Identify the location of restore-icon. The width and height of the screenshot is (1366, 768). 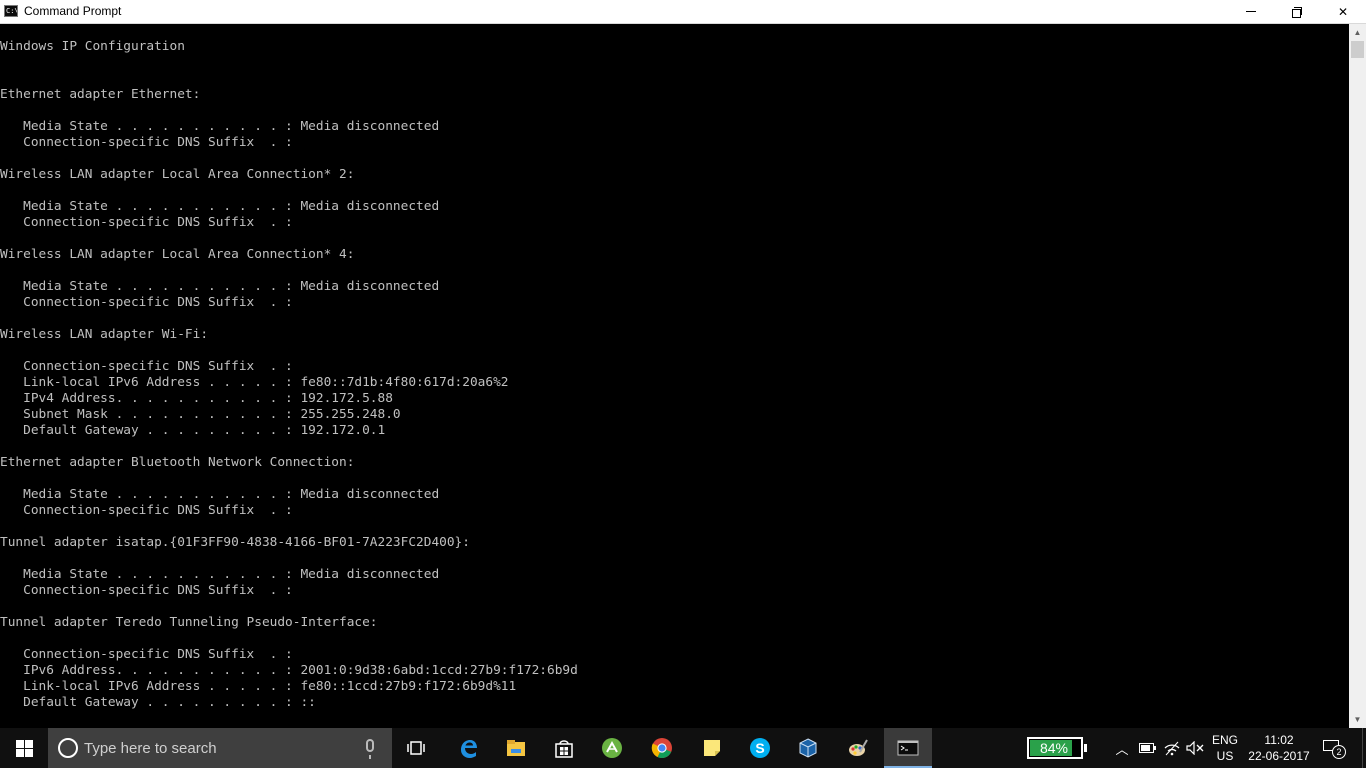
(1297, 12).